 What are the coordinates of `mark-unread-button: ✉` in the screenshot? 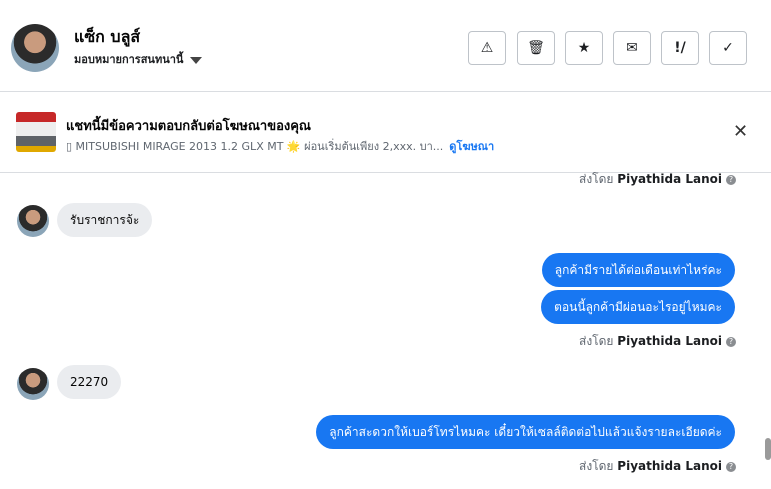 It's located at (632, 48).